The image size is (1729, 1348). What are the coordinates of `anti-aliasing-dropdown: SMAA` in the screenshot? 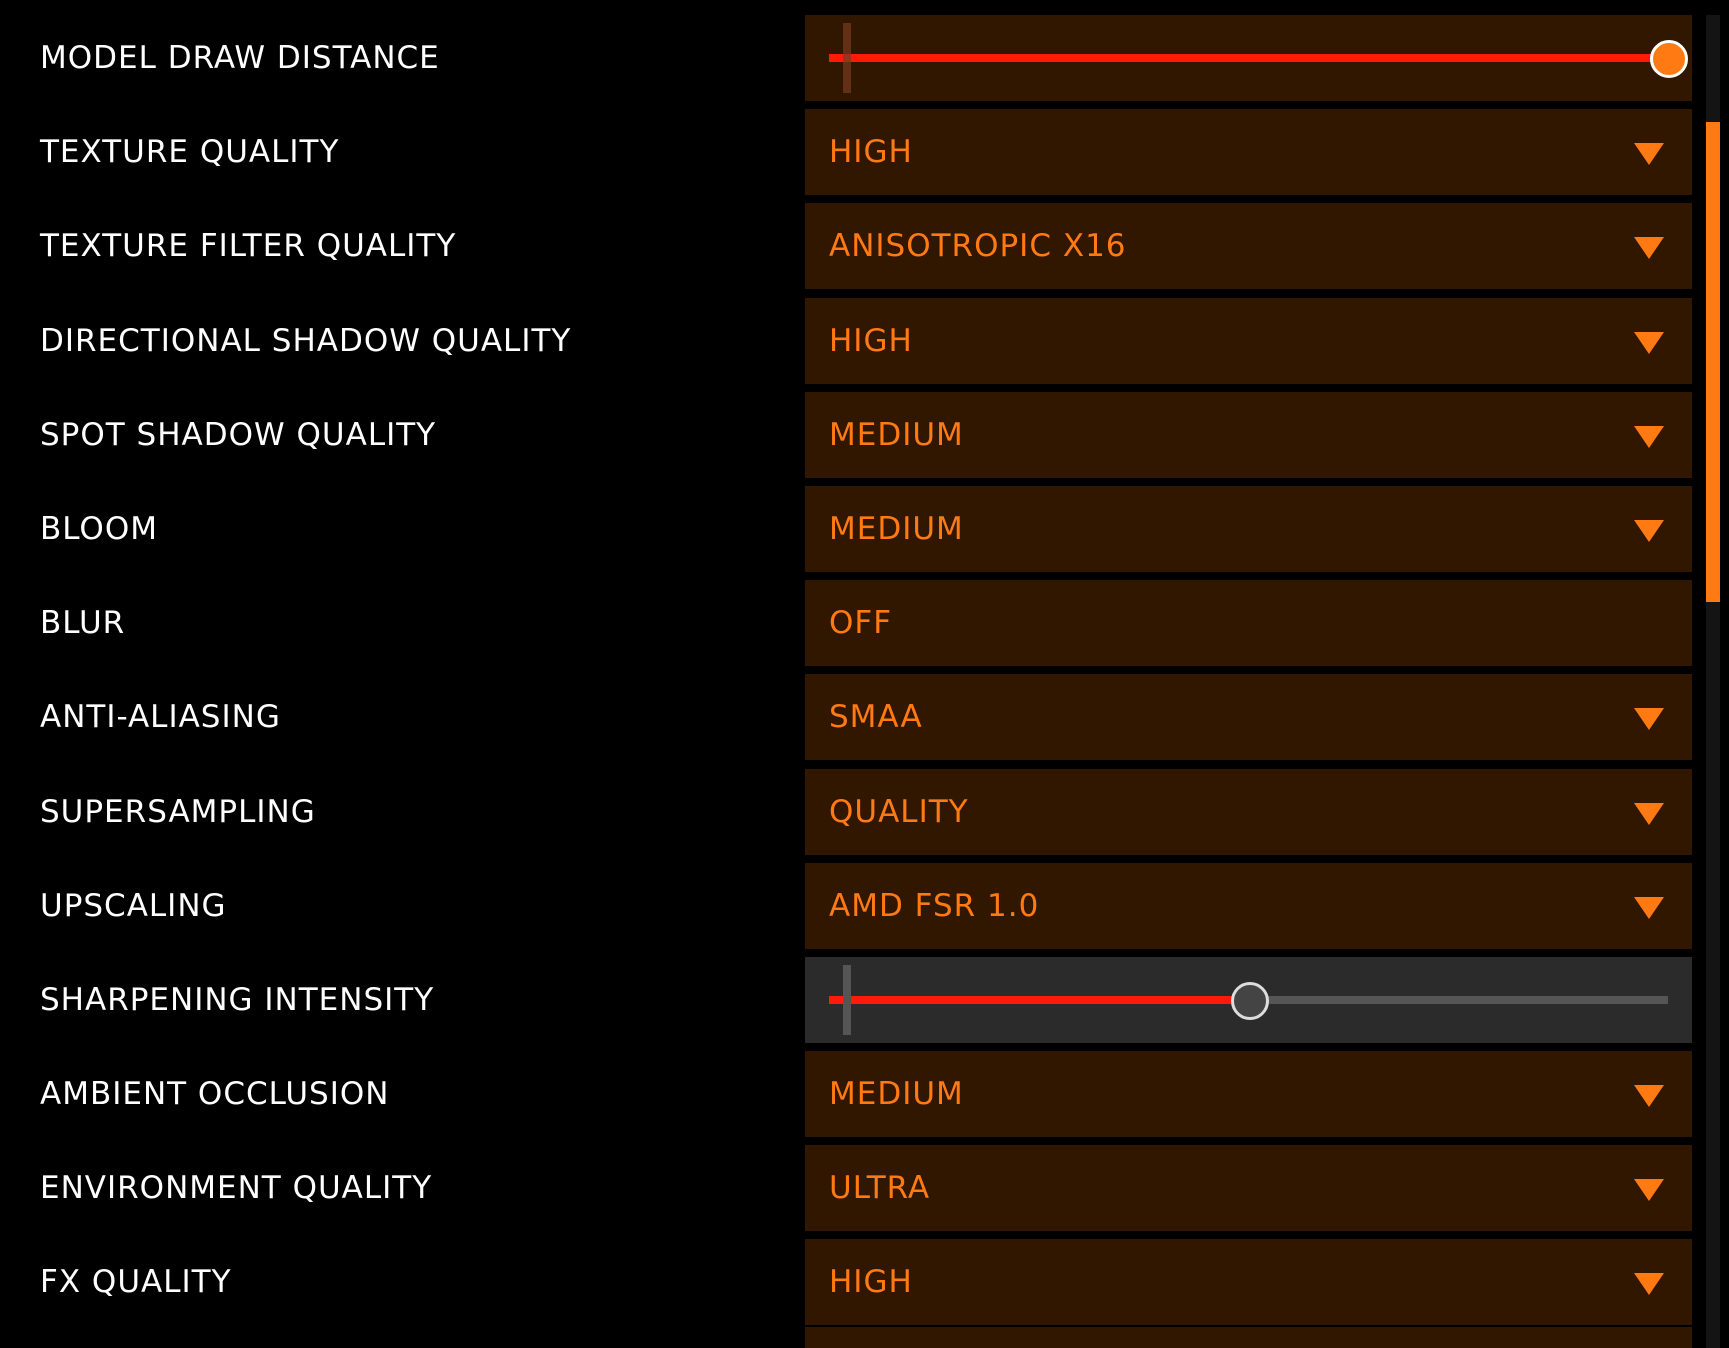 It's located at (1248, 717).